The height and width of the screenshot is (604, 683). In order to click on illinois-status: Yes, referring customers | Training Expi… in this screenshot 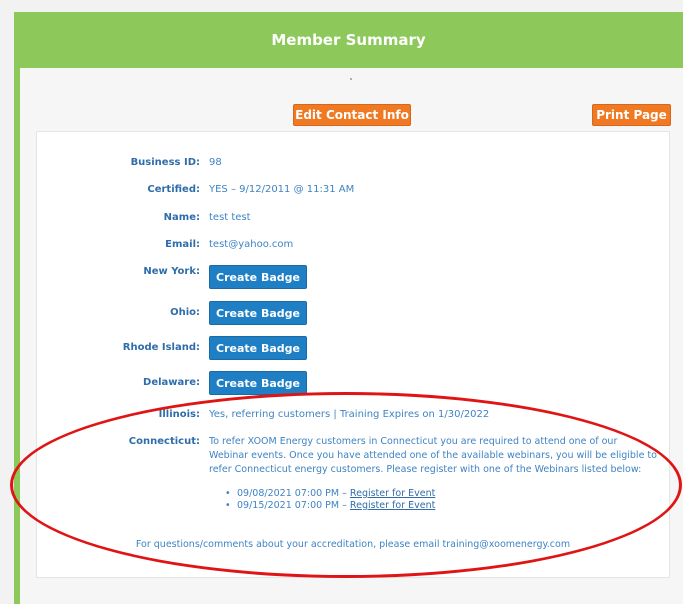, I will do `click(349, 414)`.